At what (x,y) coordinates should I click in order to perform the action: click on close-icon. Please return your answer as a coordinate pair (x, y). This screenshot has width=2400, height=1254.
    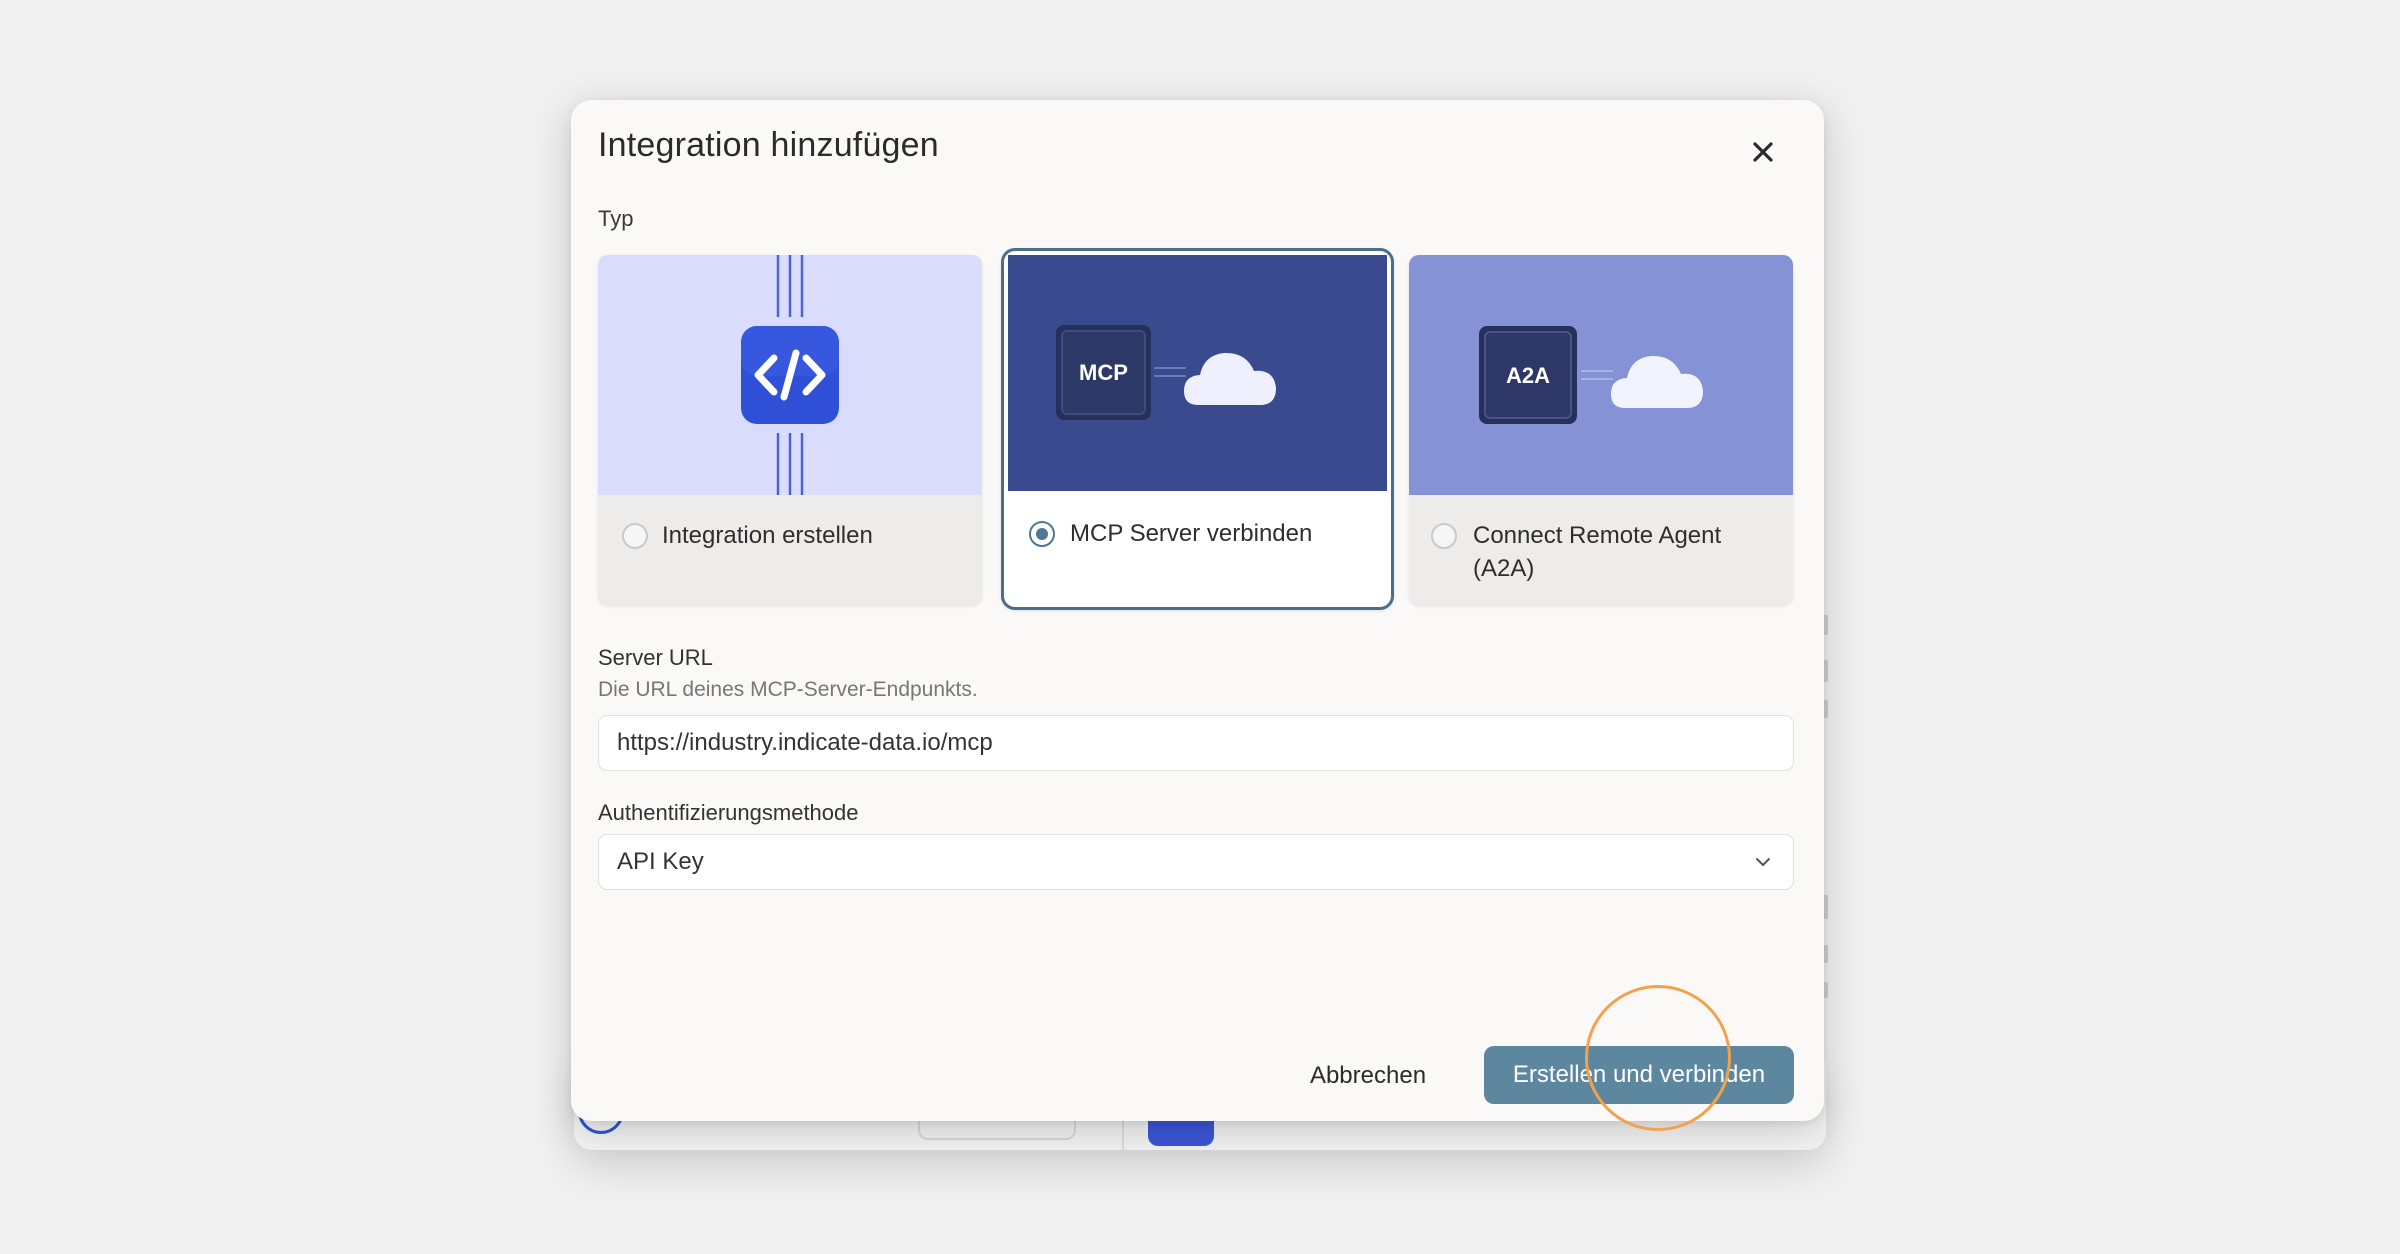
    Looking at the image, I should click on (1763, 152).